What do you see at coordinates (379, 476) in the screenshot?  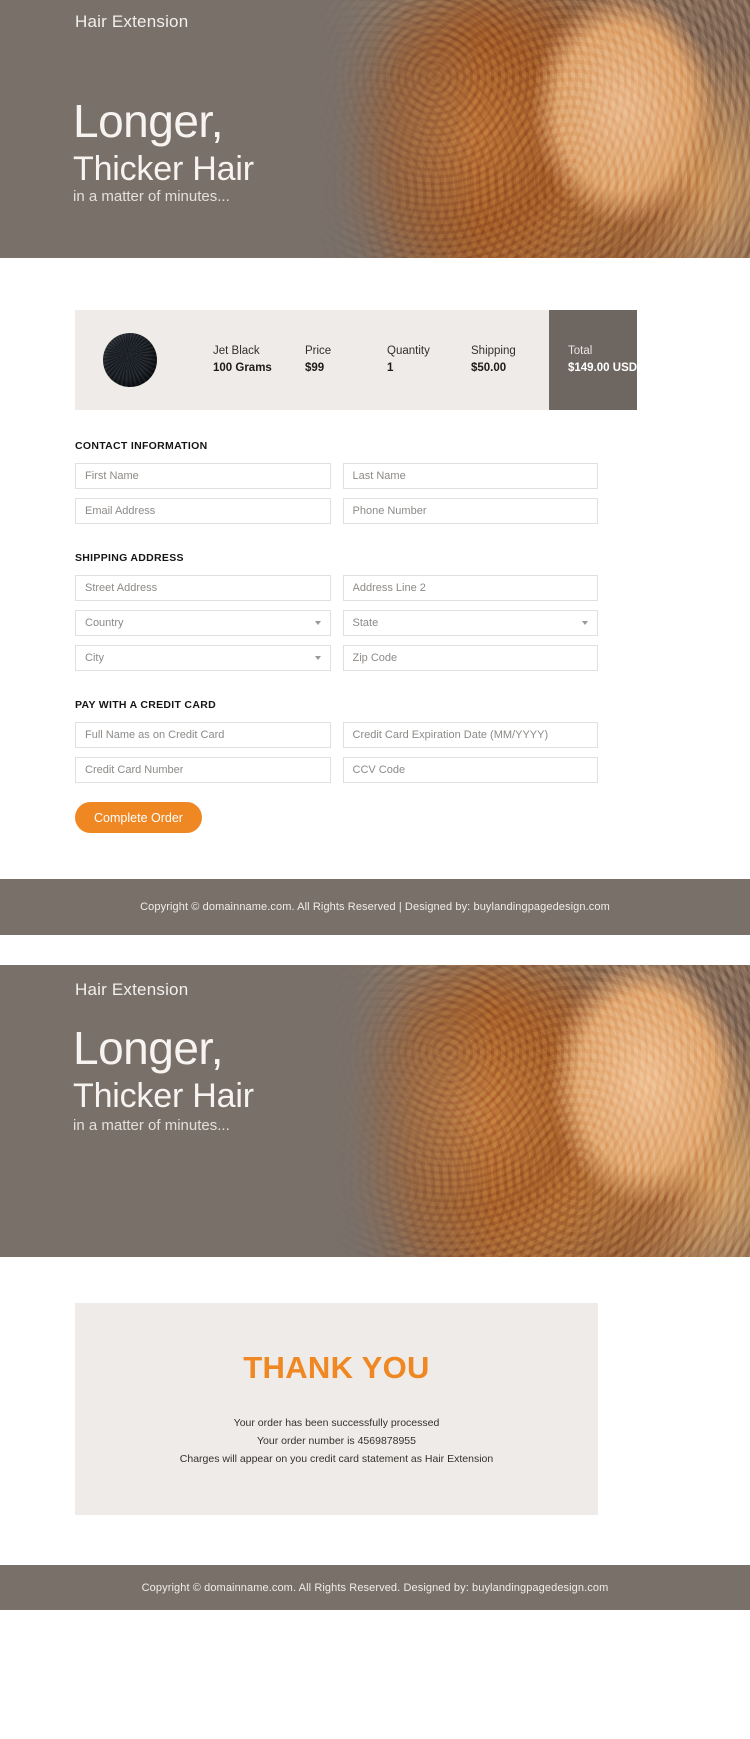 I see `last-name-placeholder: Last Name` at bounding box center [379, 476].